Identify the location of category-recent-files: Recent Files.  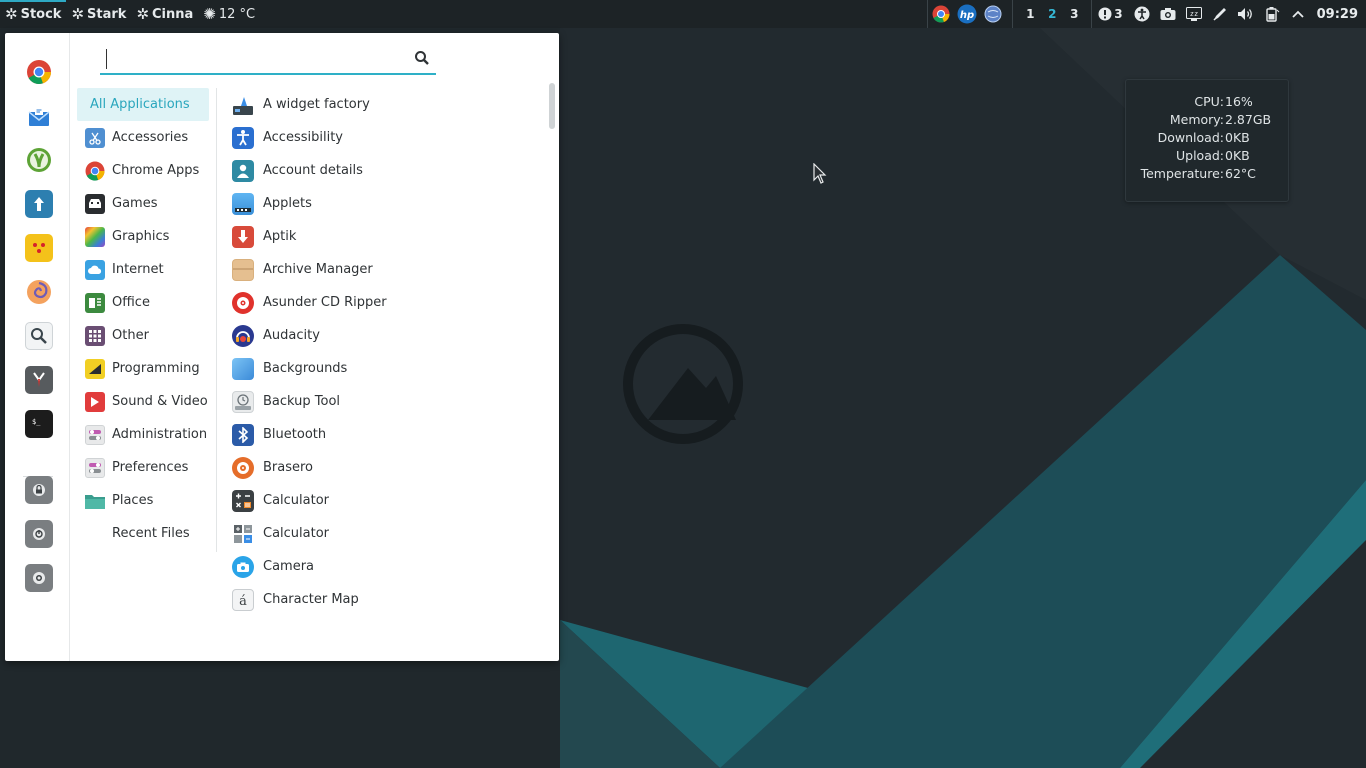
(143, 533).